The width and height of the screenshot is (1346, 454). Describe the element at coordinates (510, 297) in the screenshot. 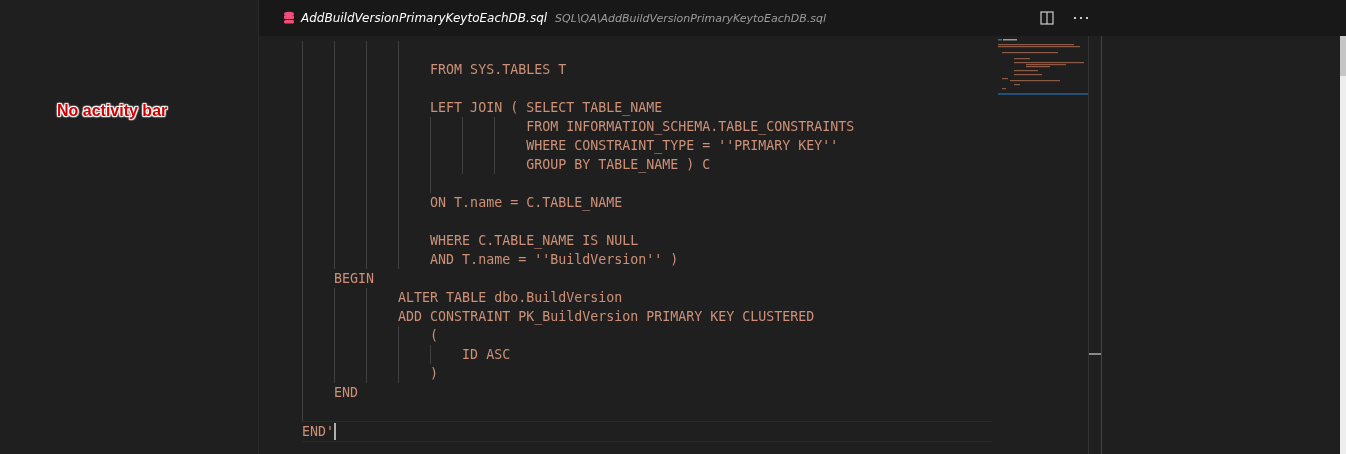

I see `code-text: ALTER TABLE dbo.BuildVersion` at that location.